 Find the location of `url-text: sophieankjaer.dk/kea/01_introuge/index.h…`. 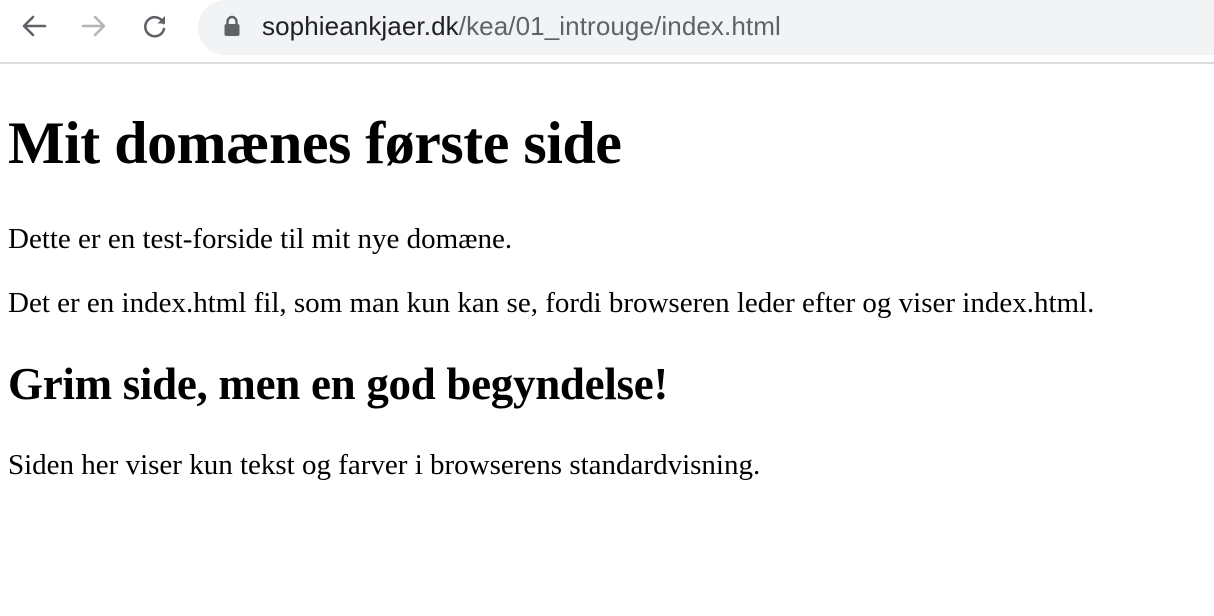

url-text: sophieankjaer.dk/kea/01_introuge/index.h… is located at coordinates (521, 26).